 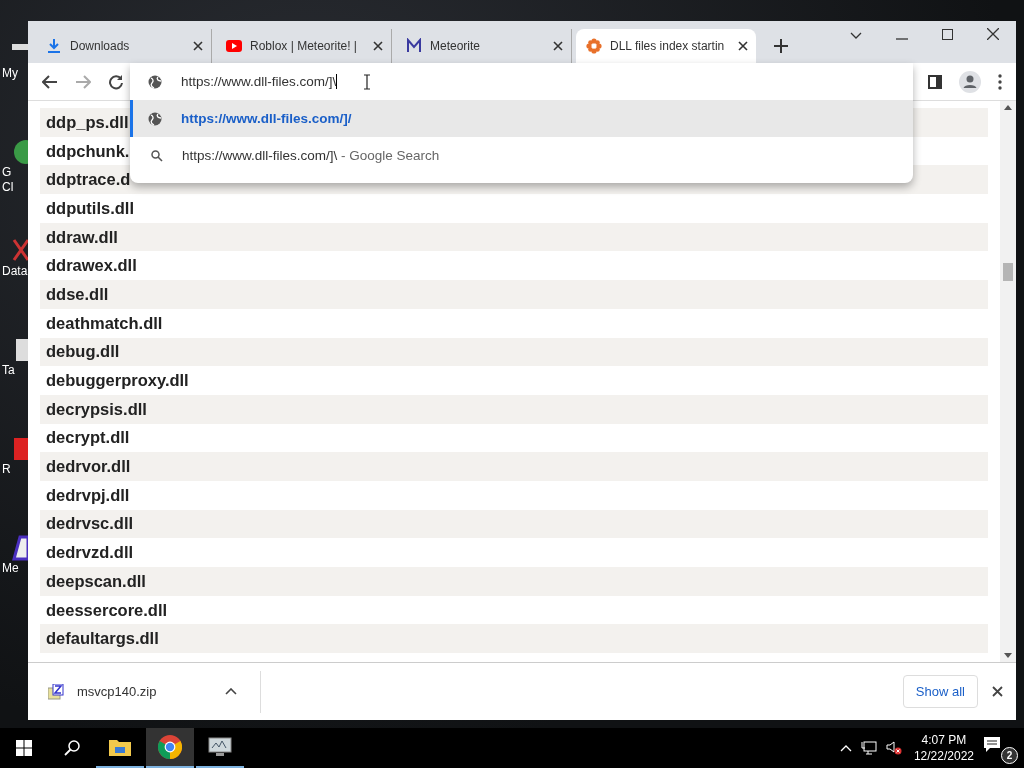 I want to click on monitor-icon, so click(x=220, y=747).